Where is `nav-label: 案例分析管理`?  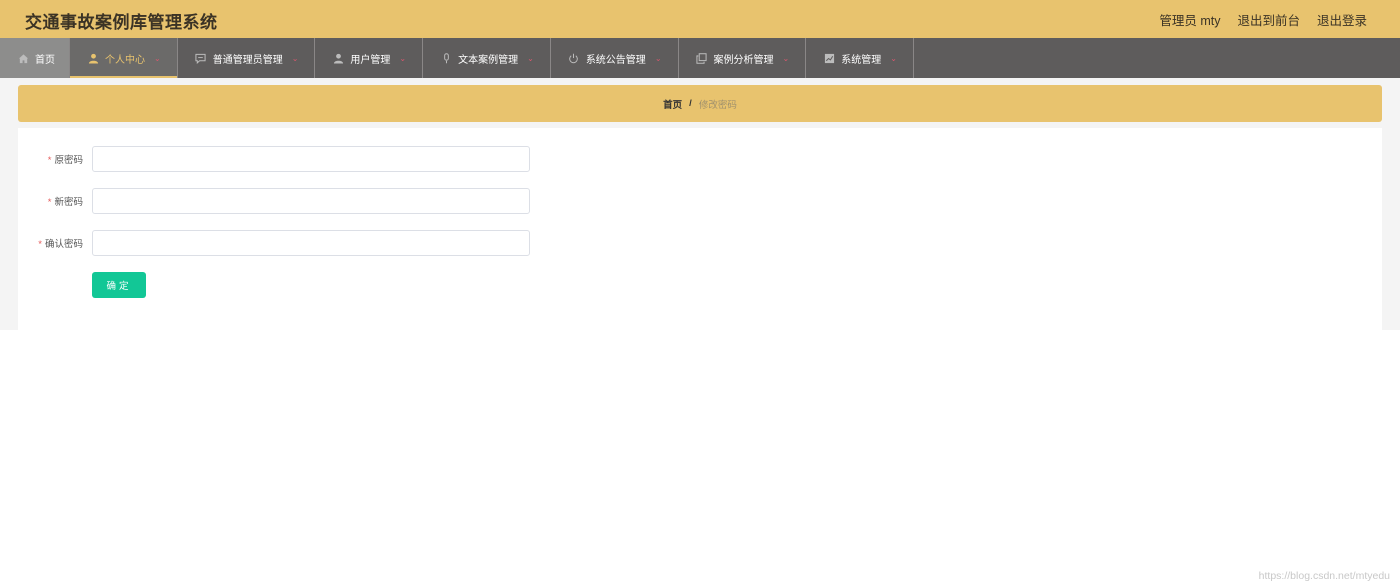 nav-label: 案例分析管理 is located at coordinates (743, 60).